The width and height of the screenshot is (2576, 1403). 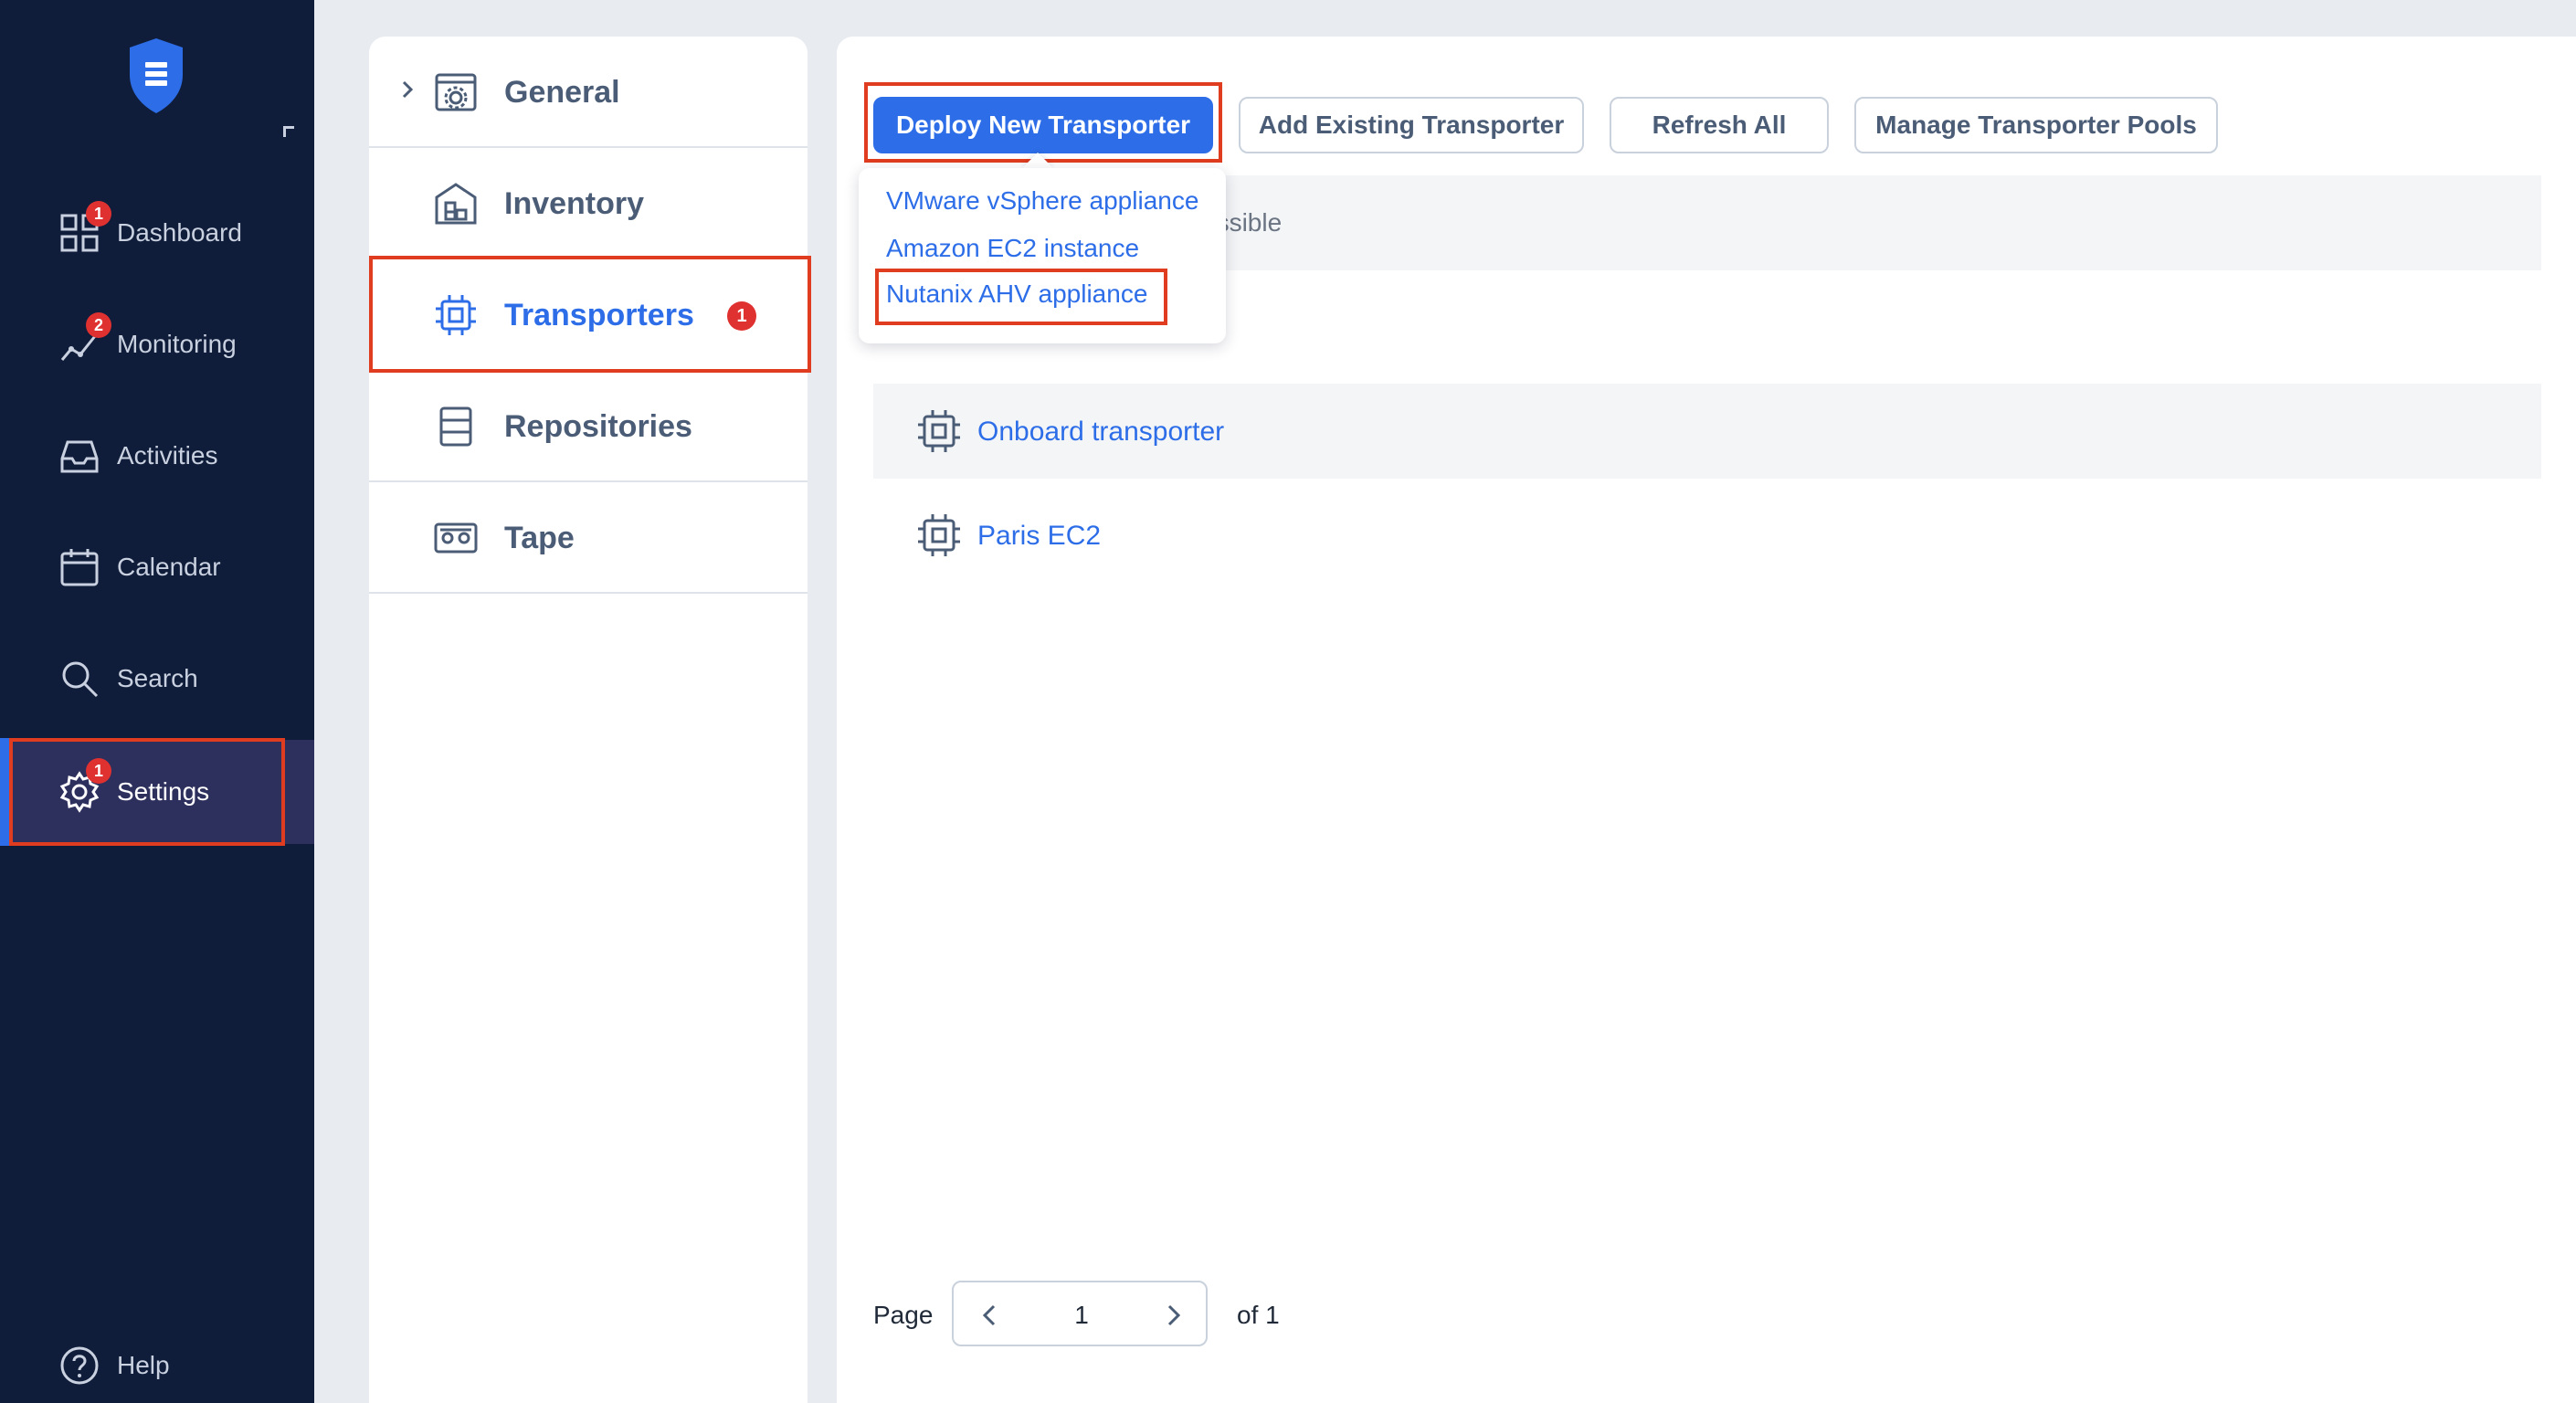 I want to click on general-settings-icon, so click(x=456, y=92).